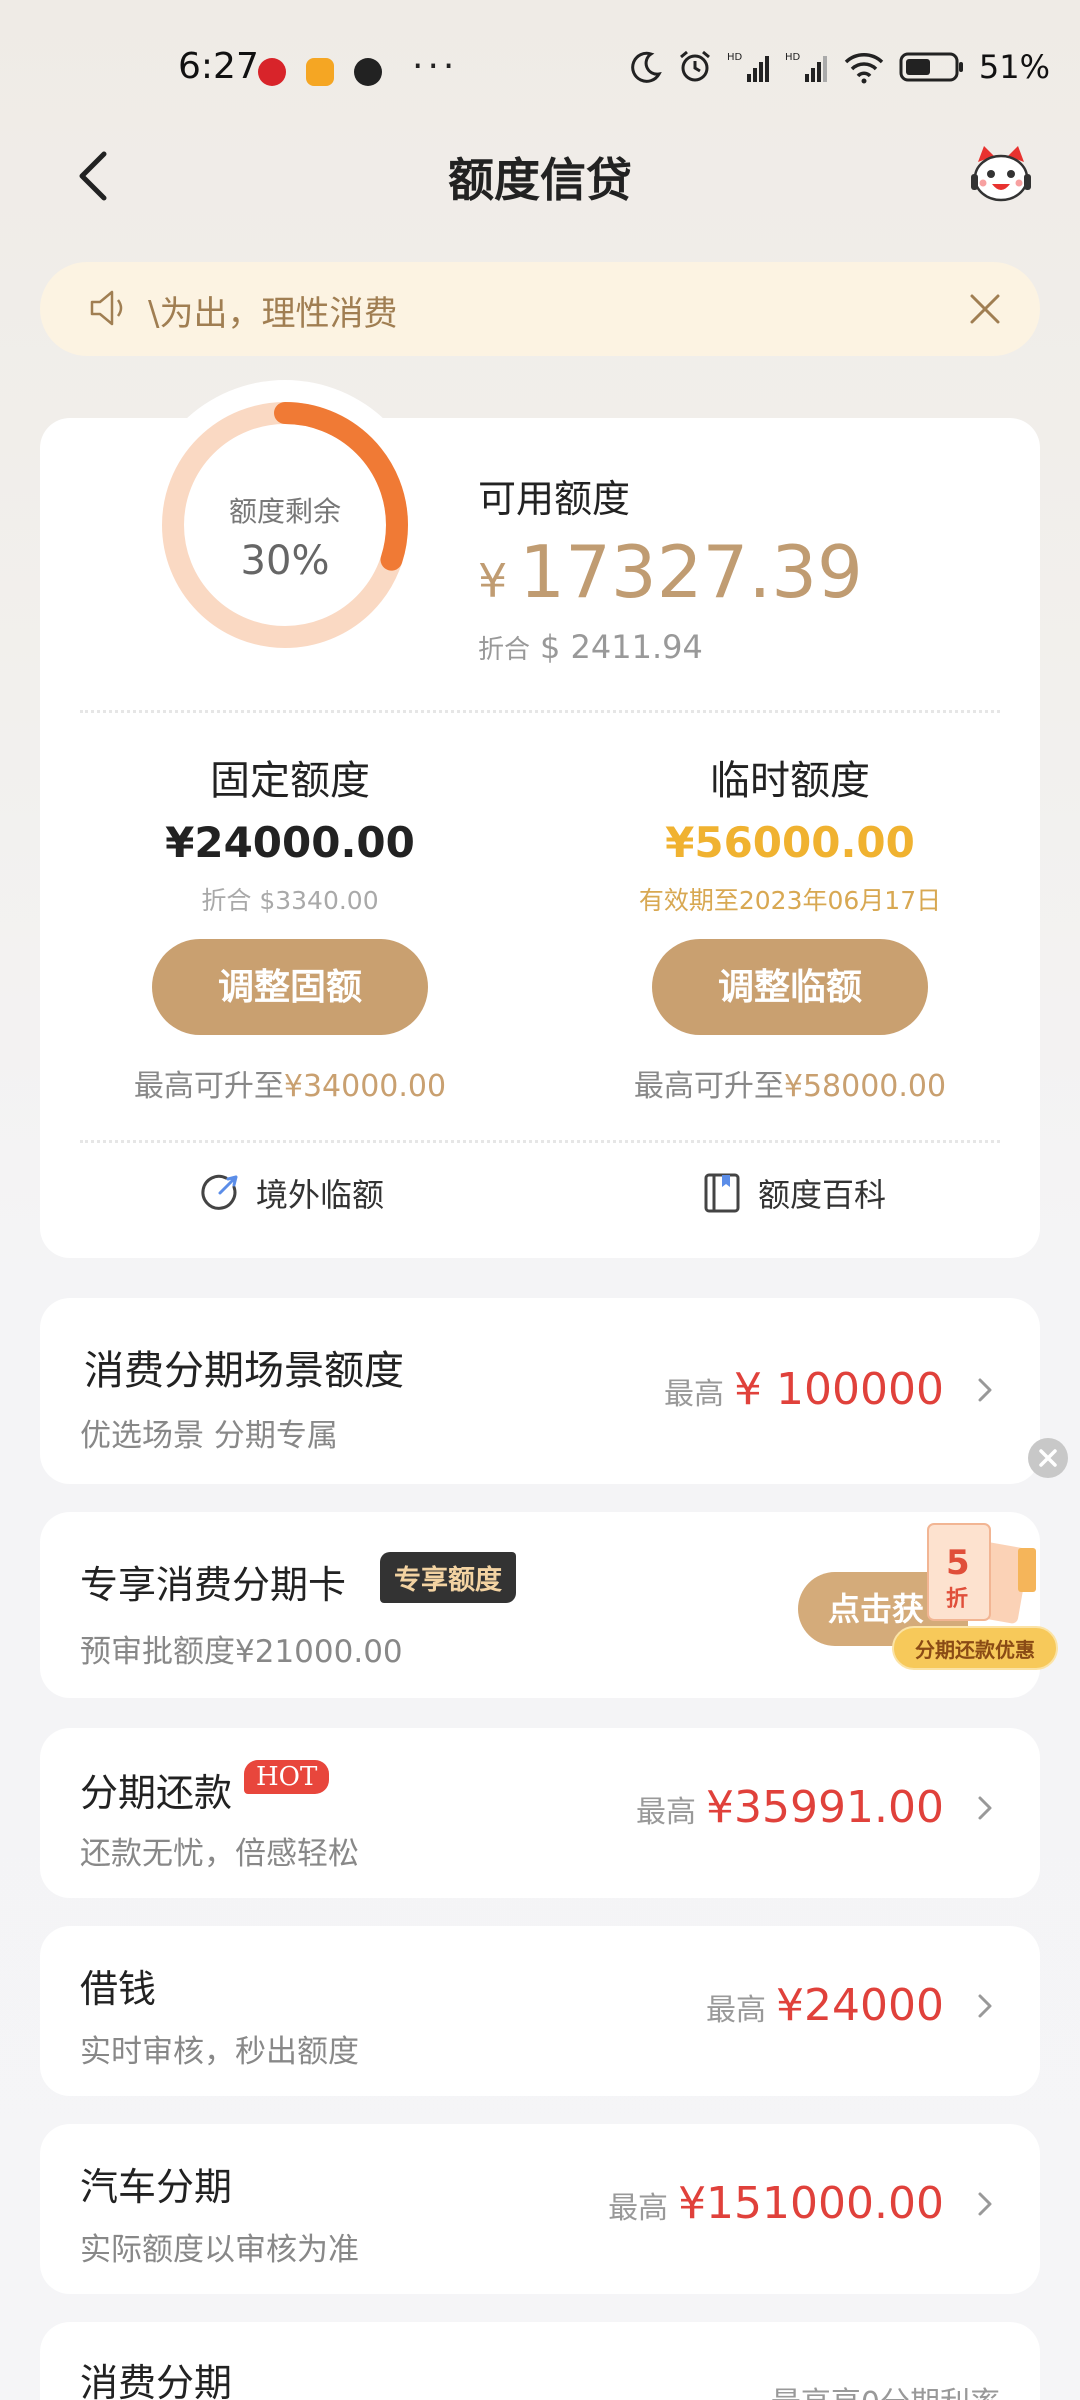 Image resolution: width=1080 pixels, height=2400 pixels. What do you see at coordinates (748, 67) in the screenshot?
I see `signal-icon: HD` at bounding box center [748, 67].